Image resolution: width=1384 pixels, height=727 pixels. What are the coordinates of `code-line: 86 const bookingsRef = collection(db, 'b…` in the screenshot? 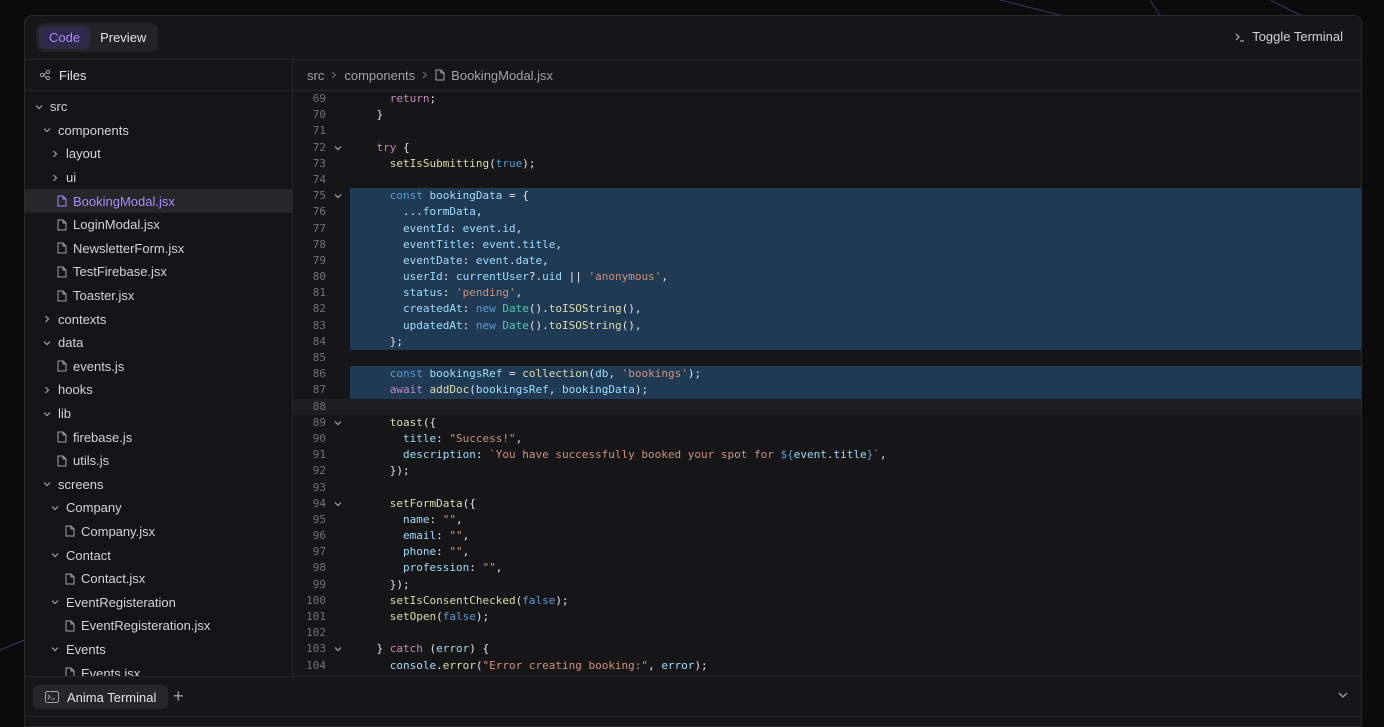 It's located at (827, 374).